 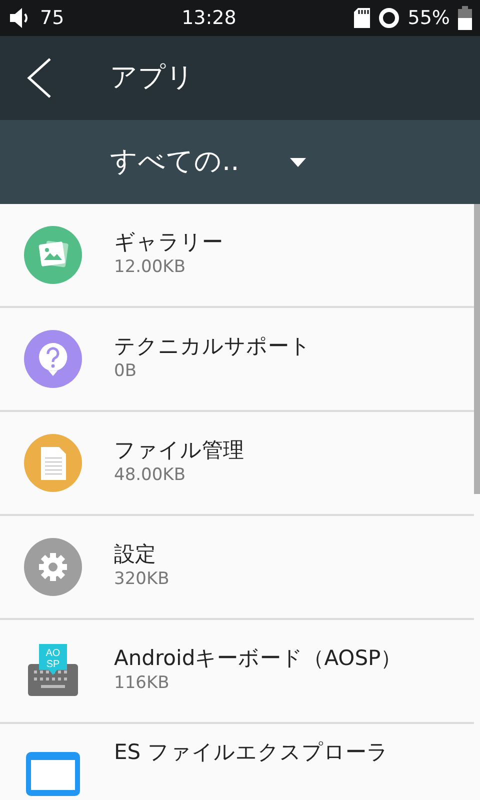 I want to click on app-name: ギャラリー, so click(x=168, y=242).